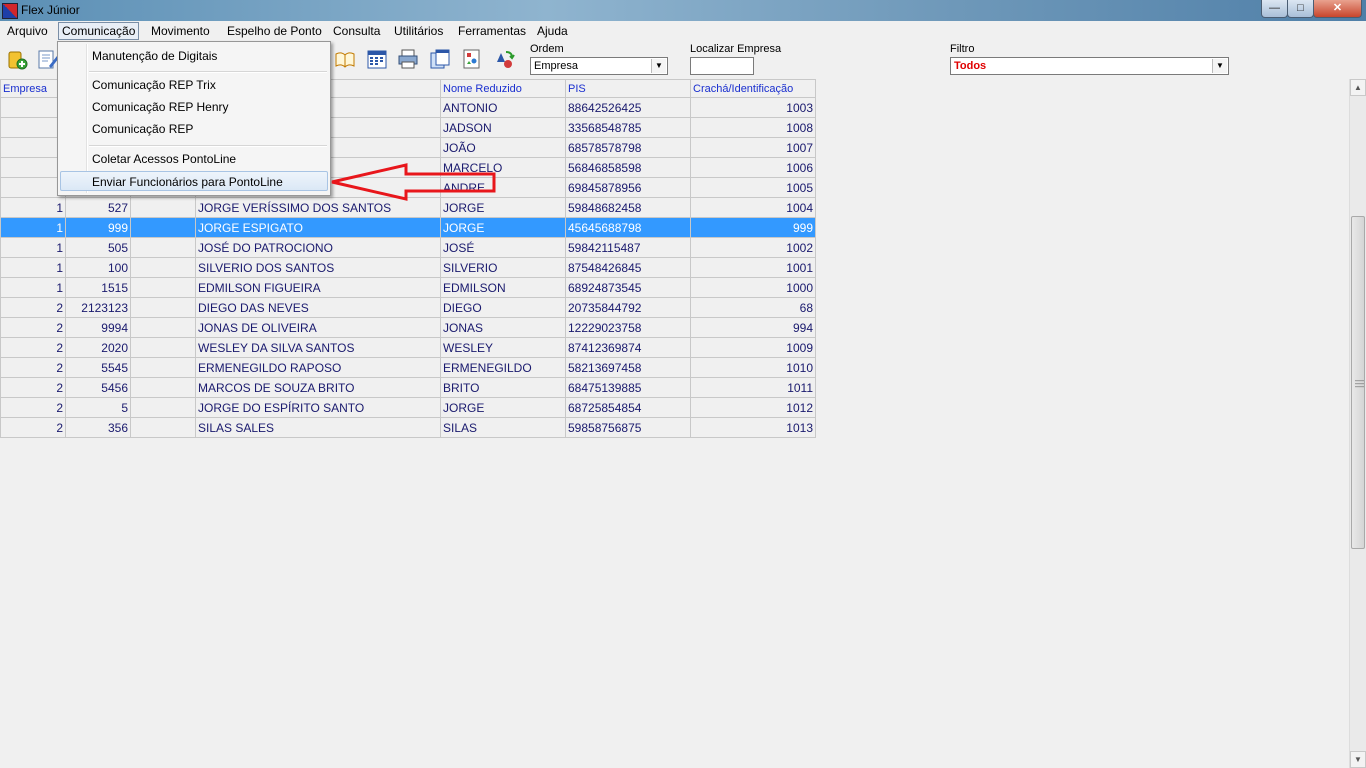 The image size is (1366, 768). What do you see at coordinates (318, 327) in the screenshot?
I see `cell-nome: JONAS DE OLIVEIRA` at bounding box center [318, 327].